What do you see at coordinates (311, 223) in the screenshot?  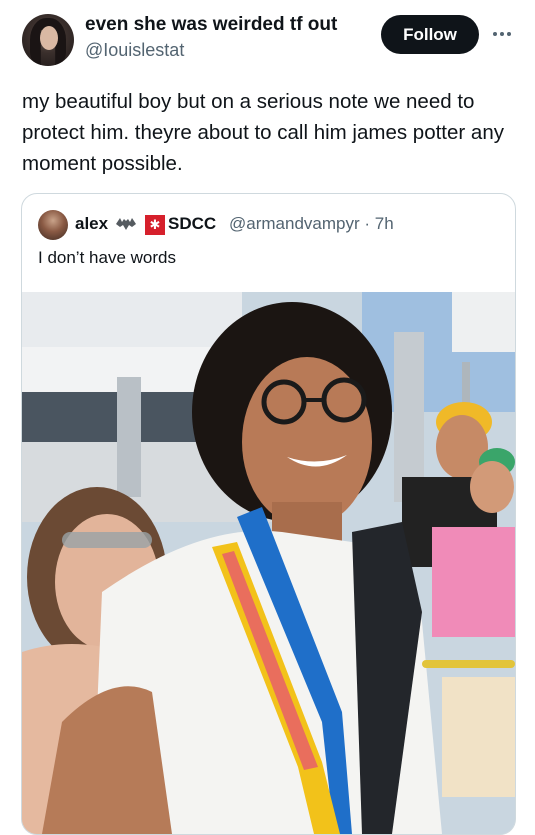 I see `quoted-author-handle-time: @armandvampyr · 7h` at bounding box center [311, 223].